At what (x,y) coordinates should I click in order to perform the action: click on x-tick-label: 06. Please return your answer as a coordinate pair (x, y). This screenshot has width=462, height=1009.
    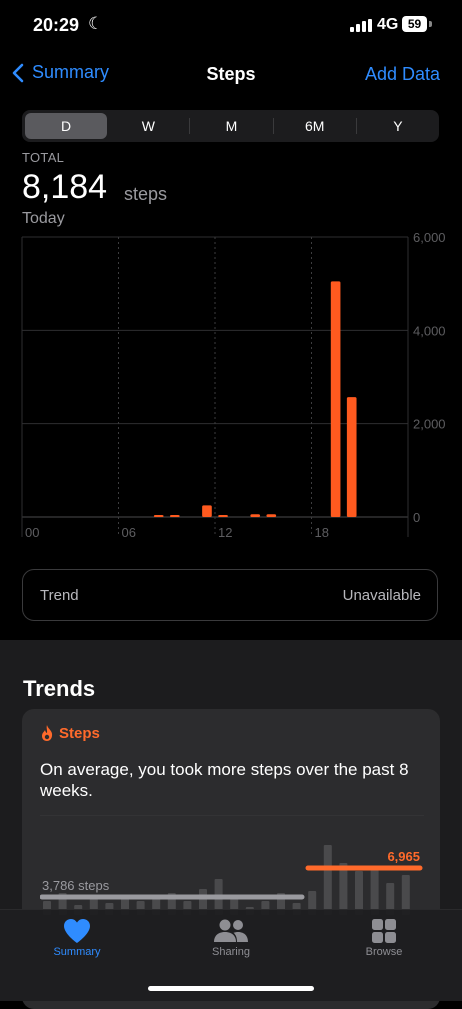
    Looking at the image, I should click on (129, 532).